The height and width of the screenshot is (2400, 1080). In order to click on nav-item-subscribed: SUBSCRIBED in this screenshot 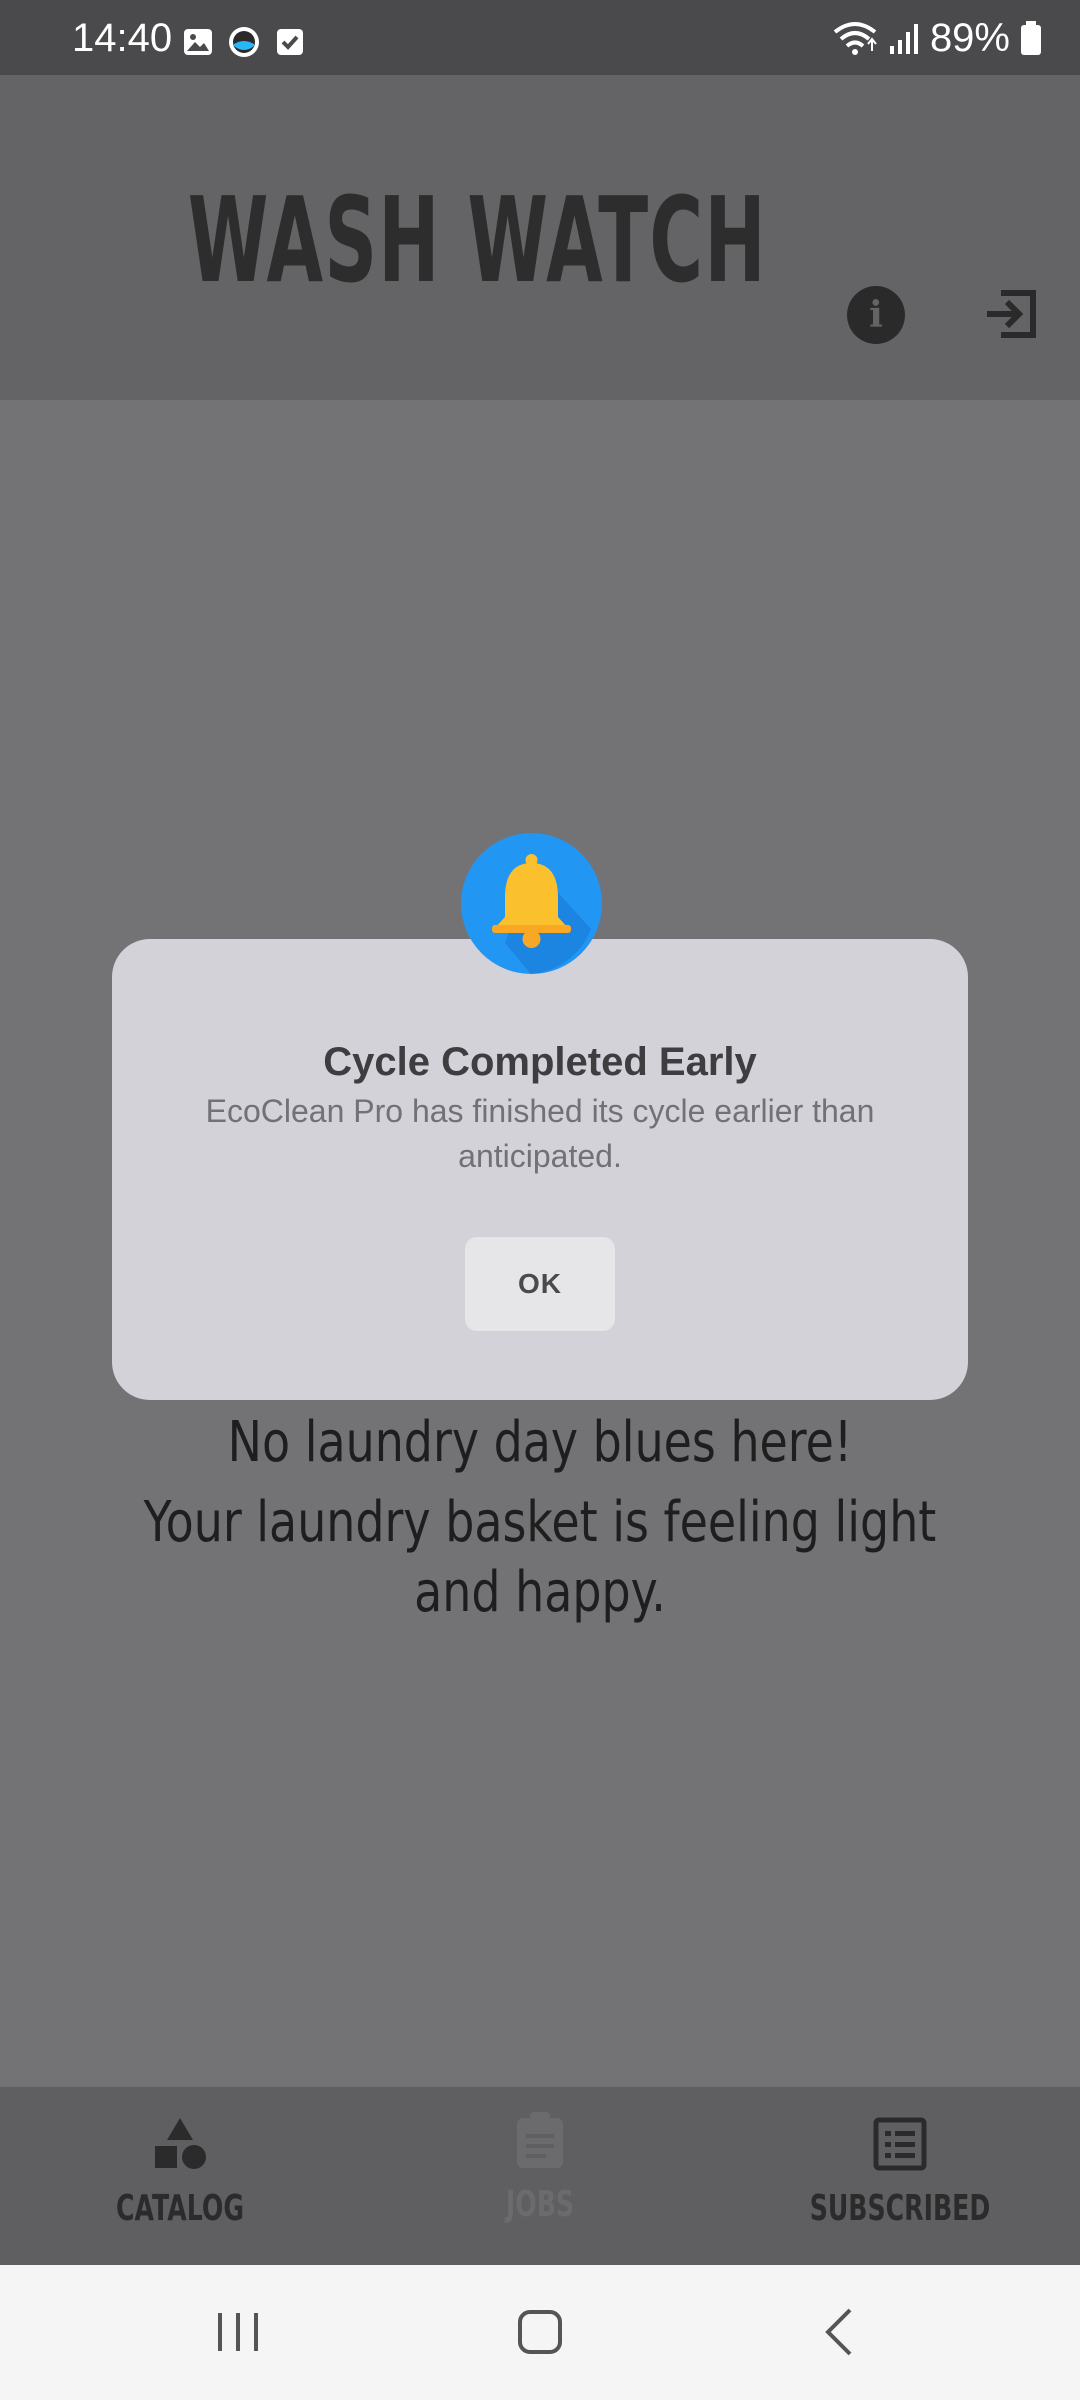, I will do `click(900, 2176)`.